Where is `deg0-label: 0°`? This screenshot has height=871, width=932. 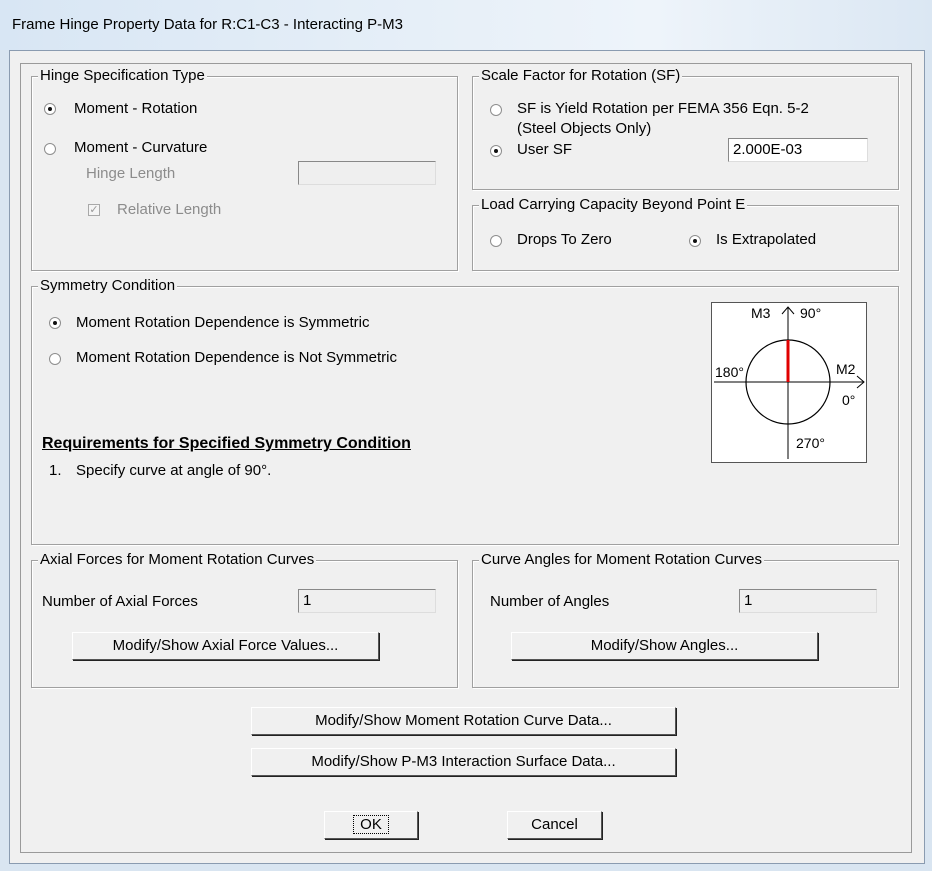 deg0-label: 0° is located at coordinates (849, 400).